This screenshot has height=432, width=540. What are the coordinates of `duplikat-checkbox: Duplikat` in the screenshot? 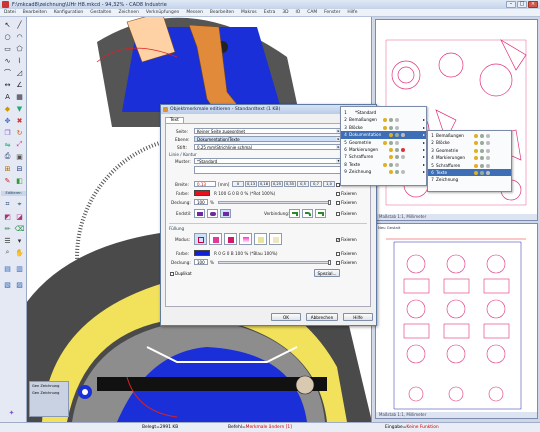 It's located at (181, 273).